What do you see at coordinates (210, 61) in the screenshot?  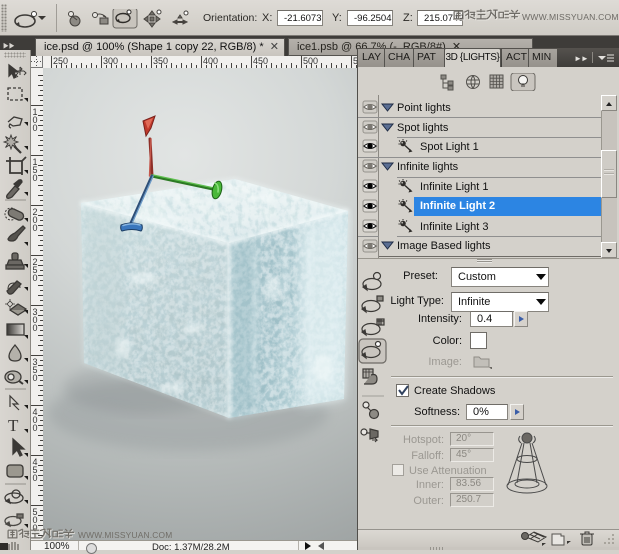 I see `svg-text: 400` at bounding box center [210, 61].